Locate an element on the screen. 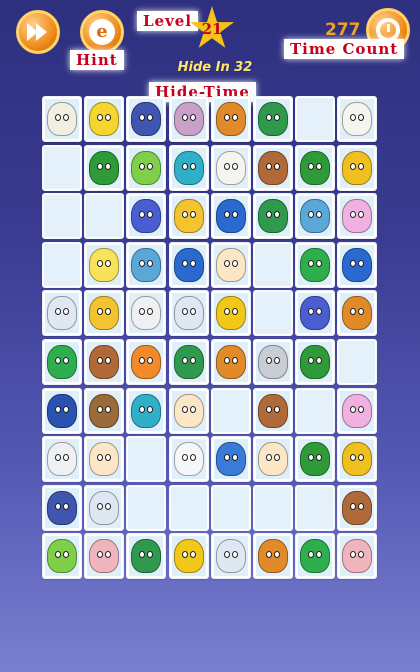 The image size is (420, 672). mummy-icon is located at coordinates (188, 459).